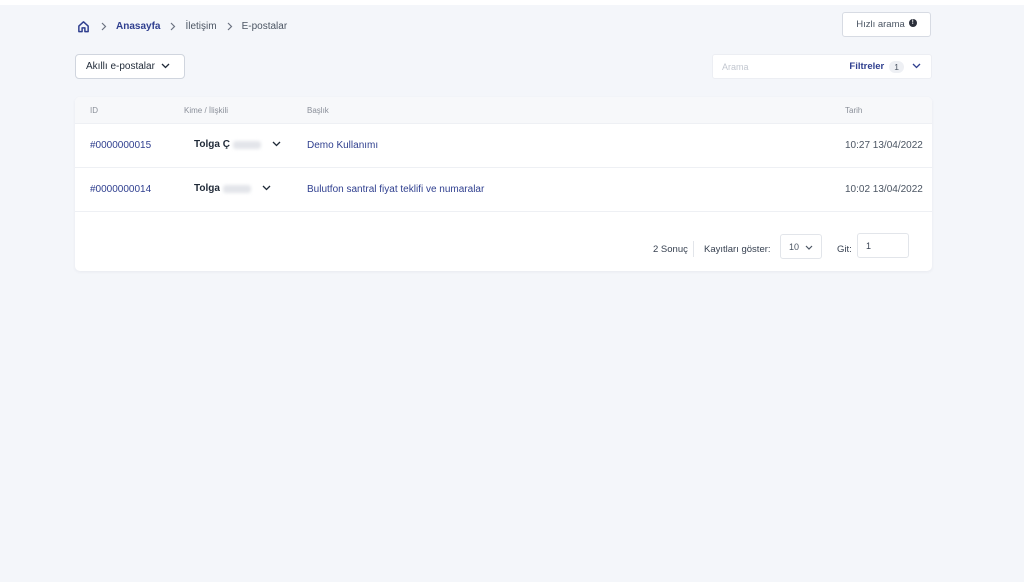 This screenshot has width=1024, height=582. Describe the element at coordinates (884, 189) in the screenshot. I see `email-date: 10:02 13/04/2022` at that location.